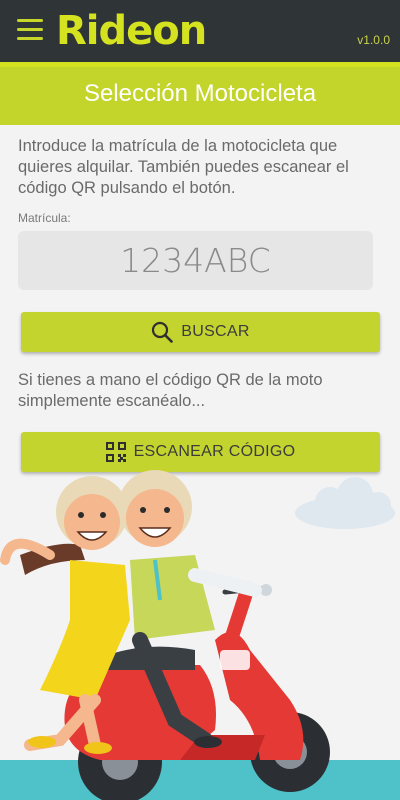  I want to click on search-button: BUSCAR, so click(200, 332).